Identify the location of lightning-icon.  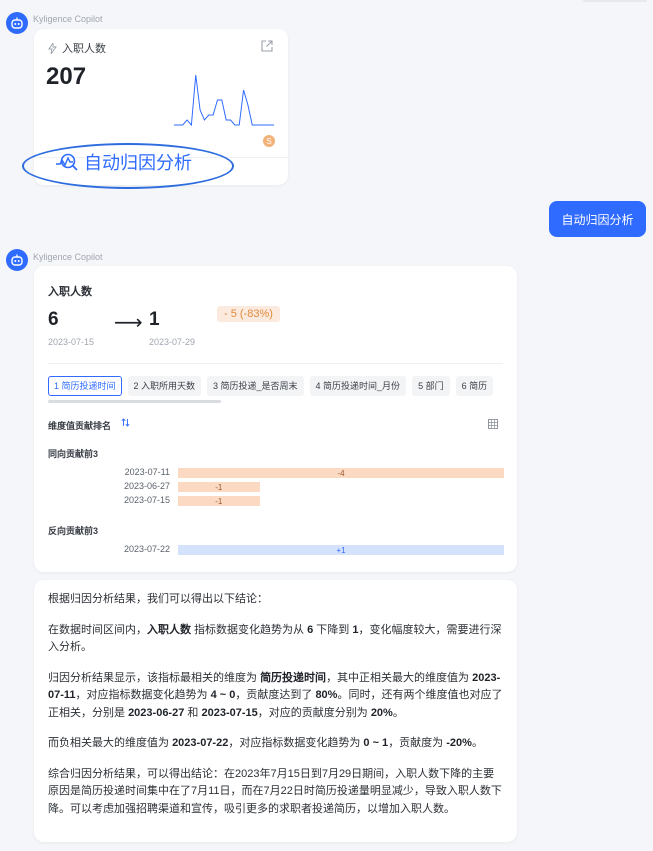
(52, 48).